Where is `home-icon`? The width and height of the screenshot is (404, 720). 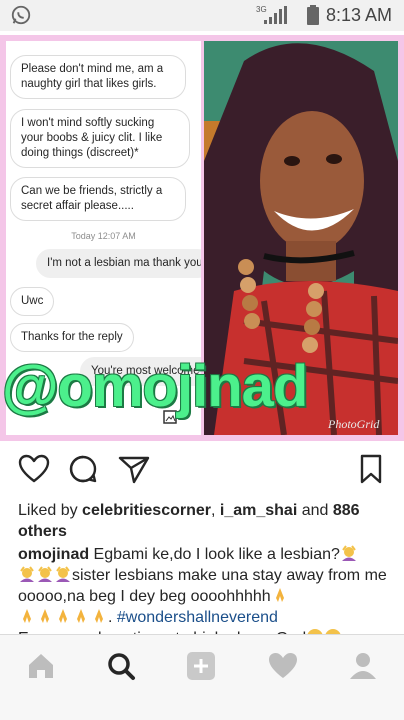 home-icon is located at coordinates (41, 666).